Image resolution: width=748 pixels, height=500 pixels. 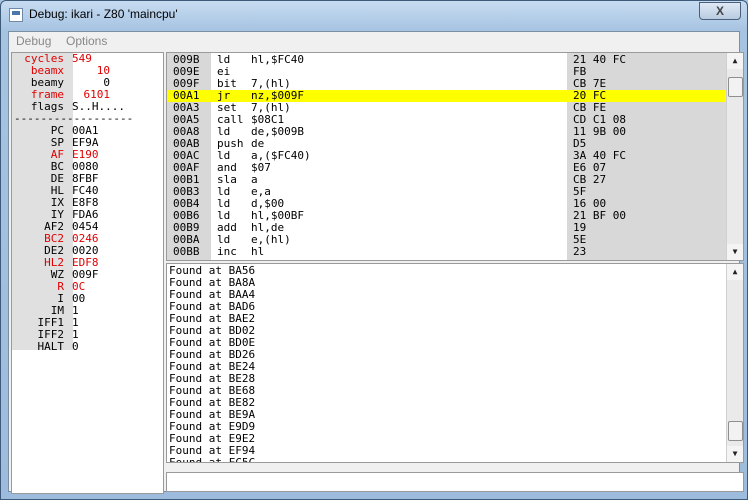 What do you see at coordinates (455, 482) in the screenshot?
I see `command-input` at bounding box center [455, 482].